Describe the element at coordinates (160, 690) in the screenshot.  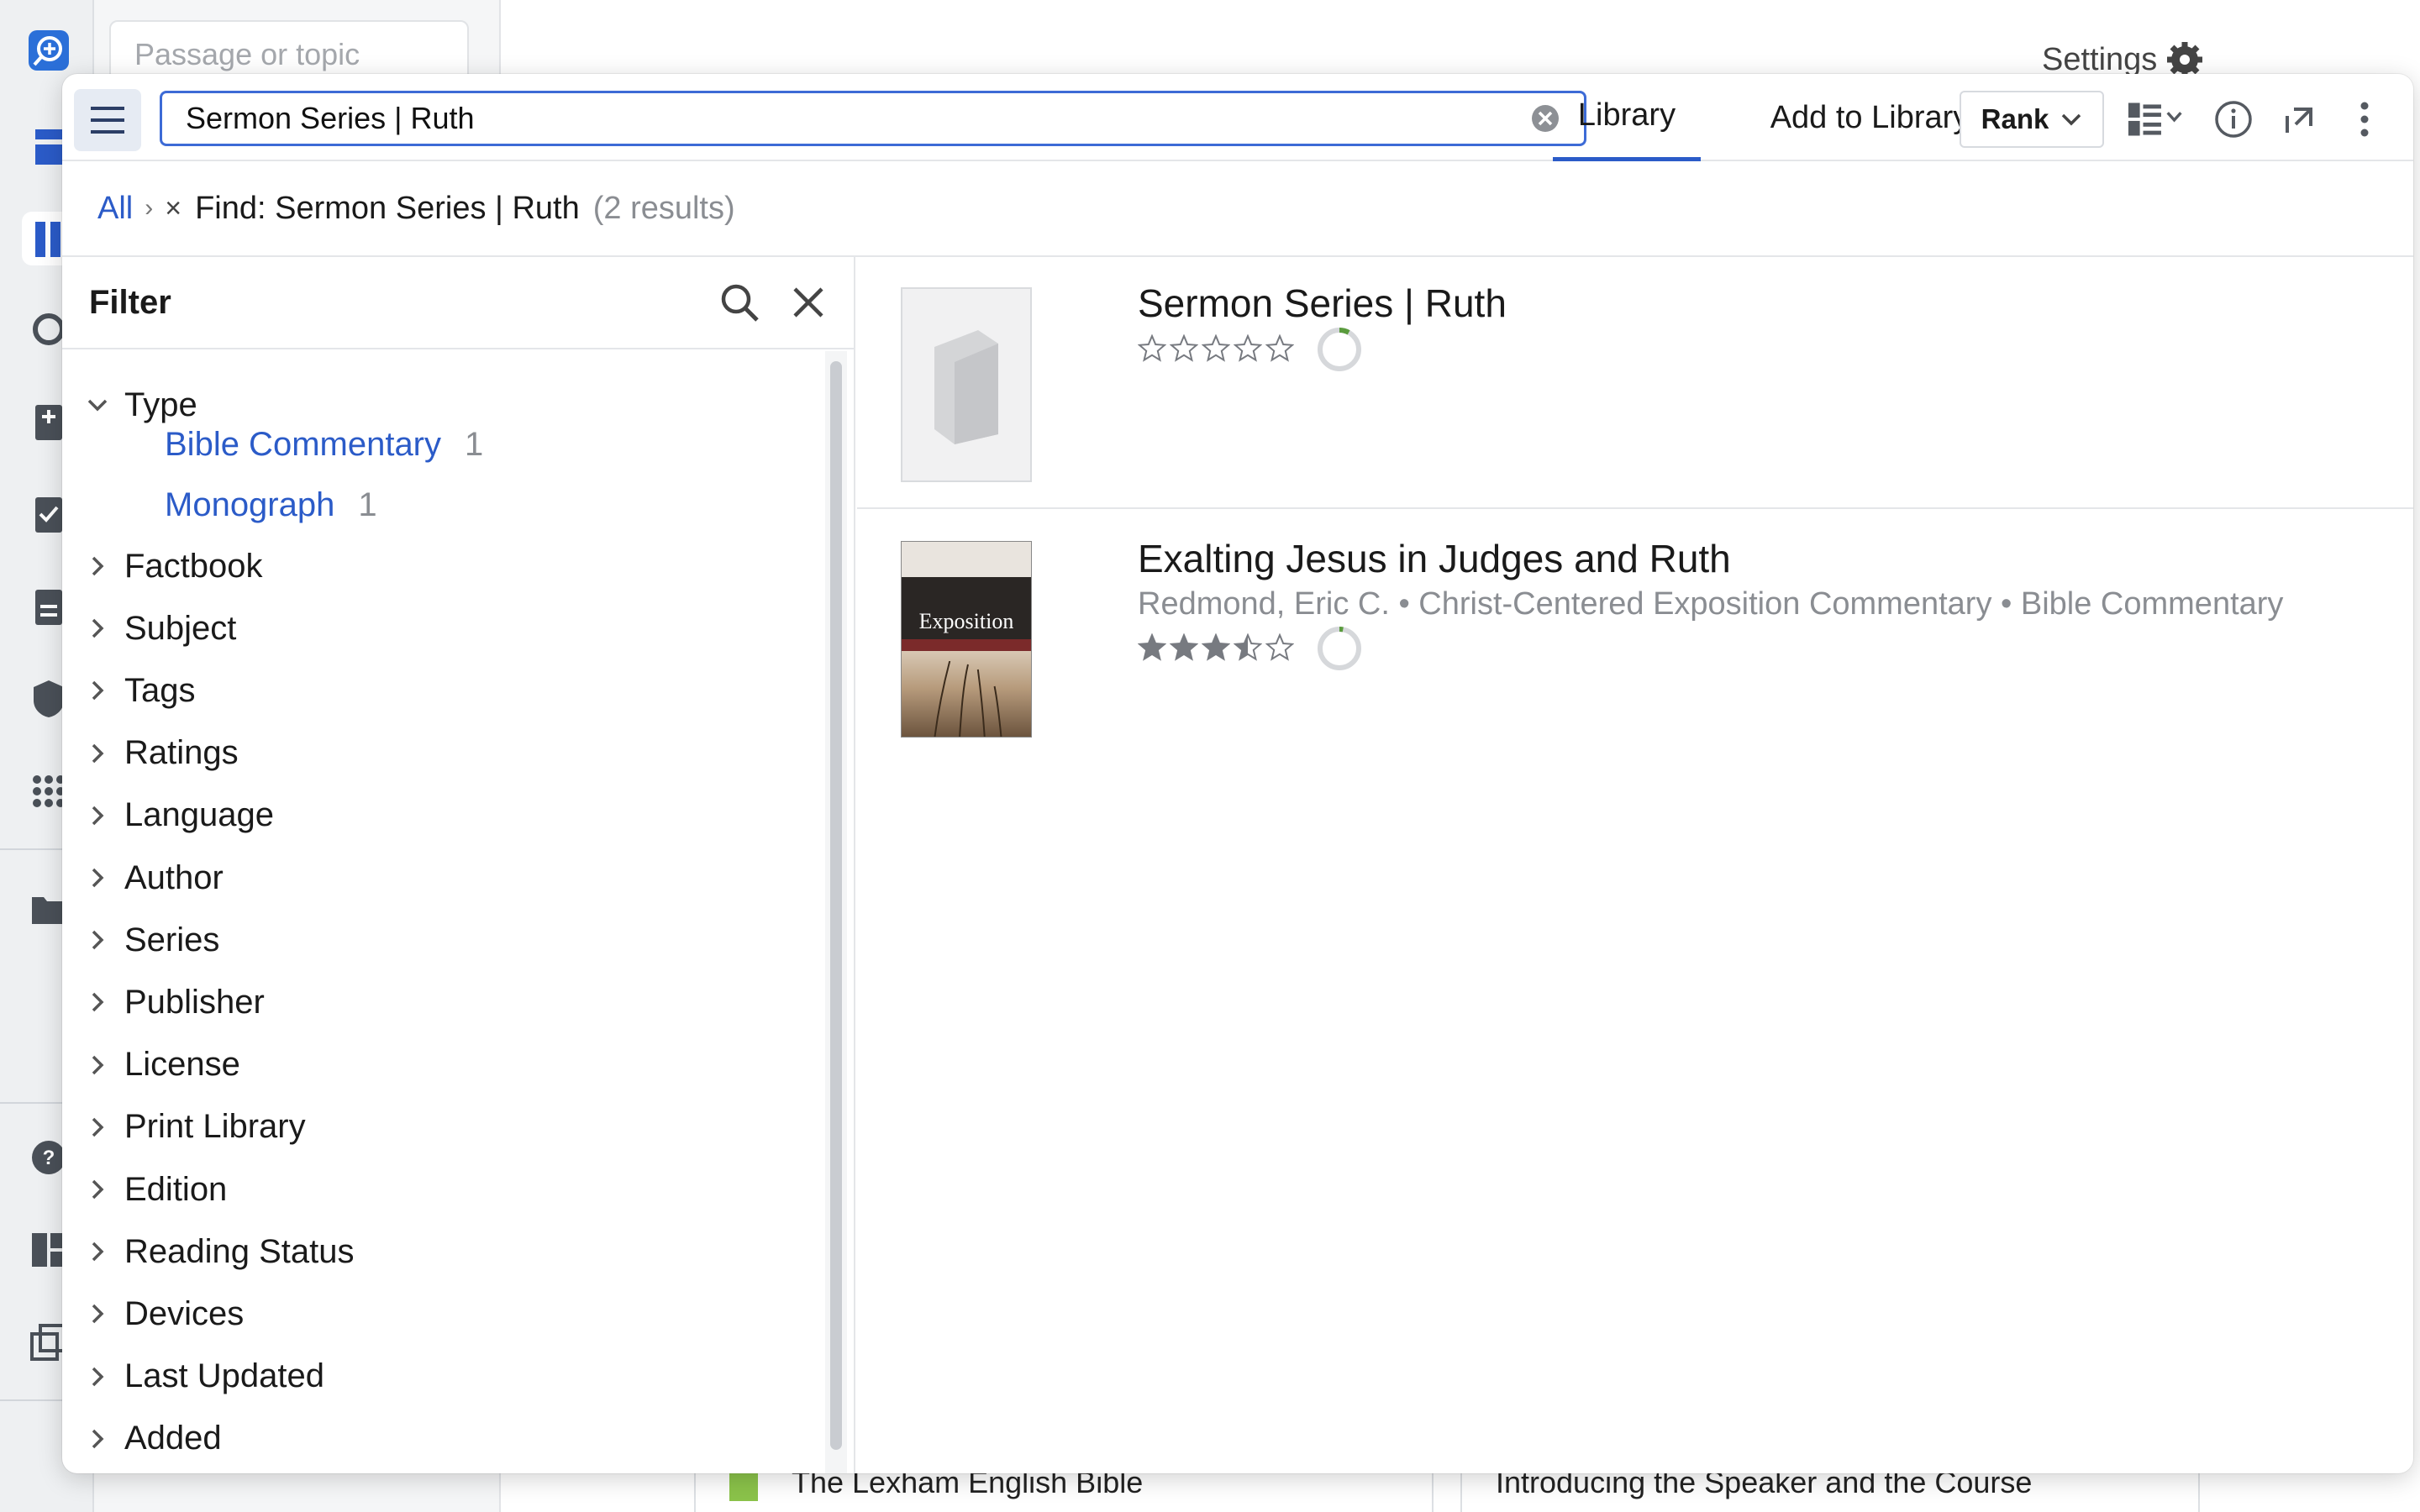
I see `filter-category-label: Tags` at that location.